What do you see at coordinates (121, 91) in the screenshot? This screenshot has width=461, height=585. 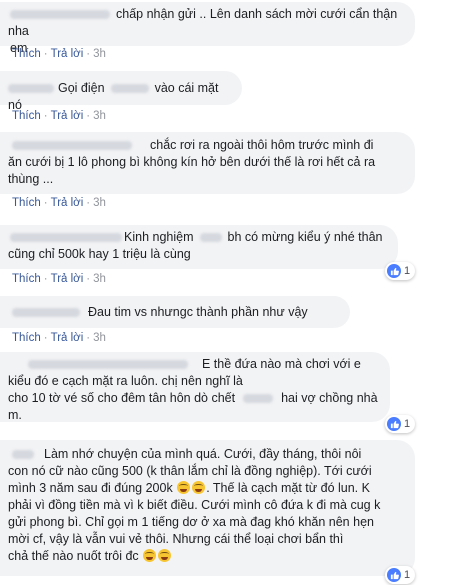 I see `comment-bubble: Gọi điện vào cái mặt nó` at bounding box center [121, 91].